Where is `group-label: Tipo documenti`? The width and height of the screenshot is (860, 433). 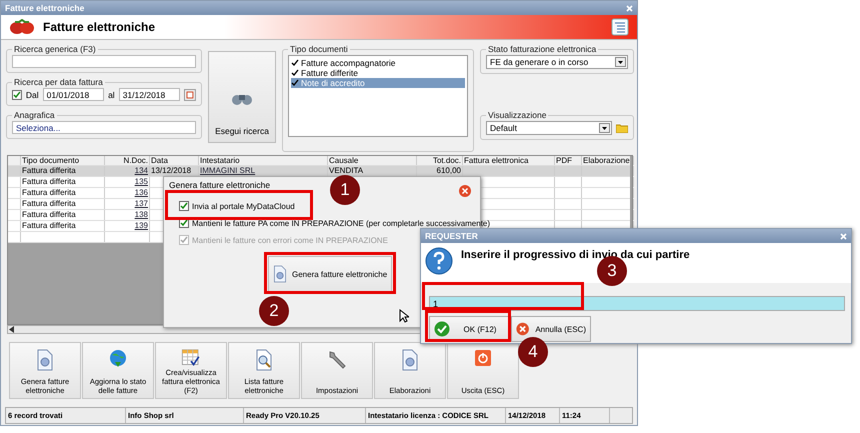 group-label: Tipo documenti is located at coordinates (319, 49).